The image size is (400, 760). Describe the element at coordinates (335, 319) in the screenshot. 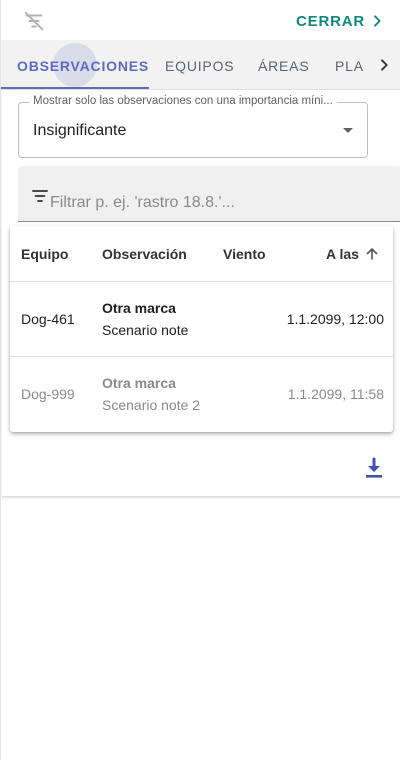

I see `cell-time: 1.1.2099, 12:00` at that location.